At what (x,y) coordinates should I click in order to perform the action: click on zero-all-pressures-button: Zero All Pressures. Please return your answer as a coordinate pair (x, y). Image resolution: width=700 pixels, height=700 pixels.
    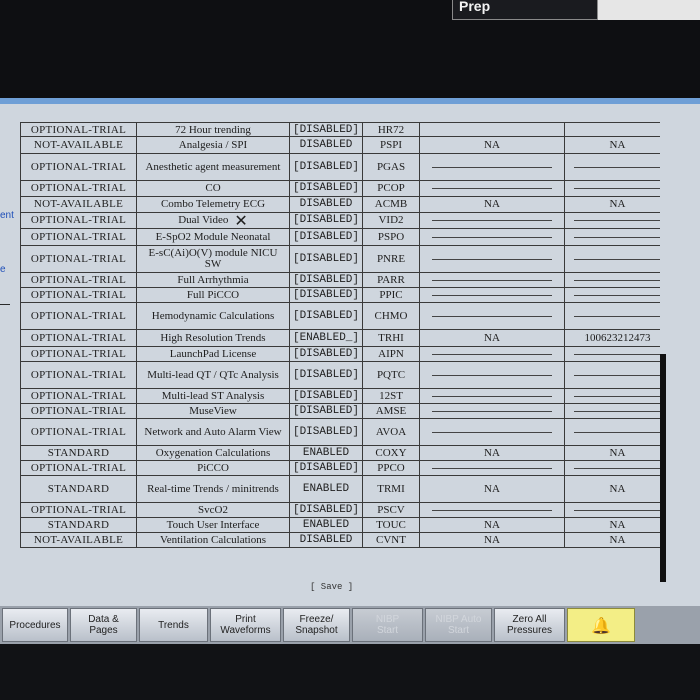
    Looking at the image, I should click on (529, 625).